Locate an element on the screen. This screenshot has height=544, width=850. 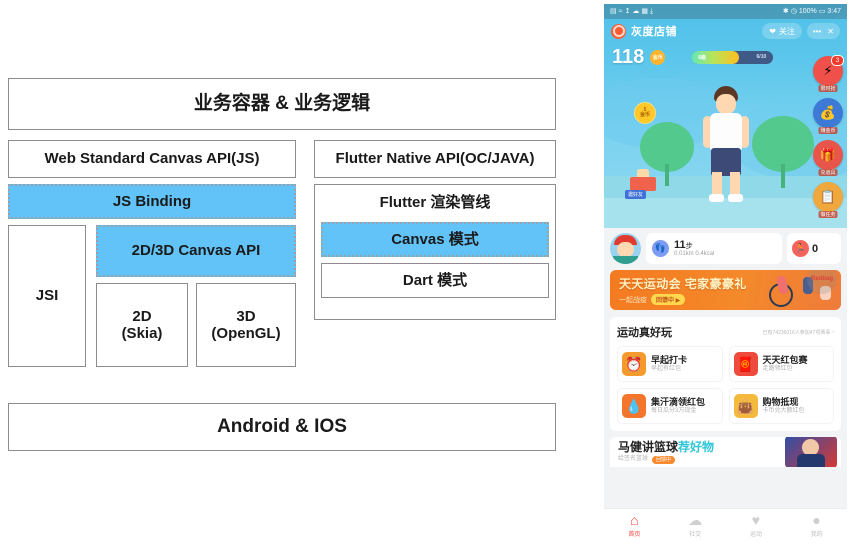
battery-icon: ▭ is located at coordinates (822, 11).